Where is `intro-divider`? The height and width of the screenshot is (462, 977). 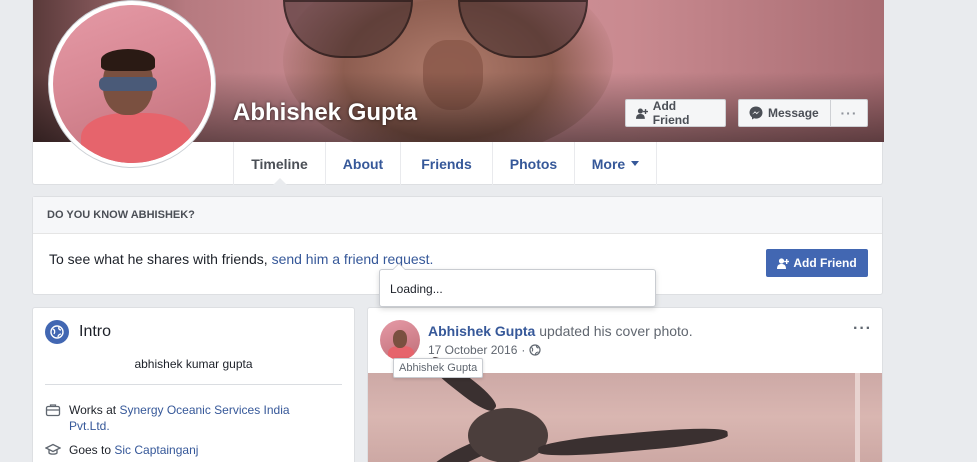
intro-divider is located at coordinates (193, 384).